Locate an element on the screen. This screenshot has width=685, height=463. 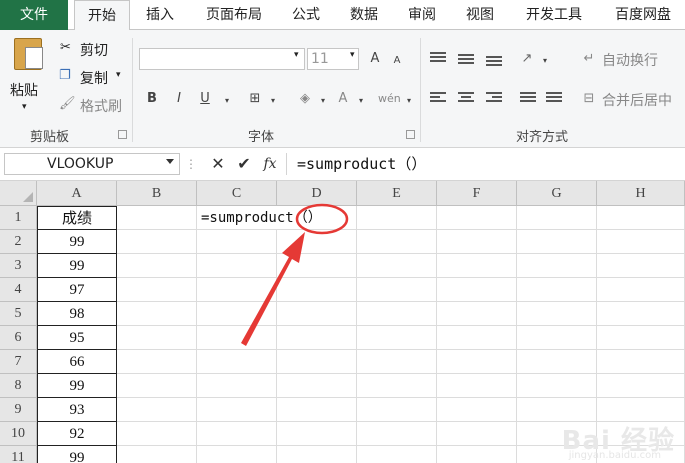
row-header-7: 7 is located at coordinates (18, 362).